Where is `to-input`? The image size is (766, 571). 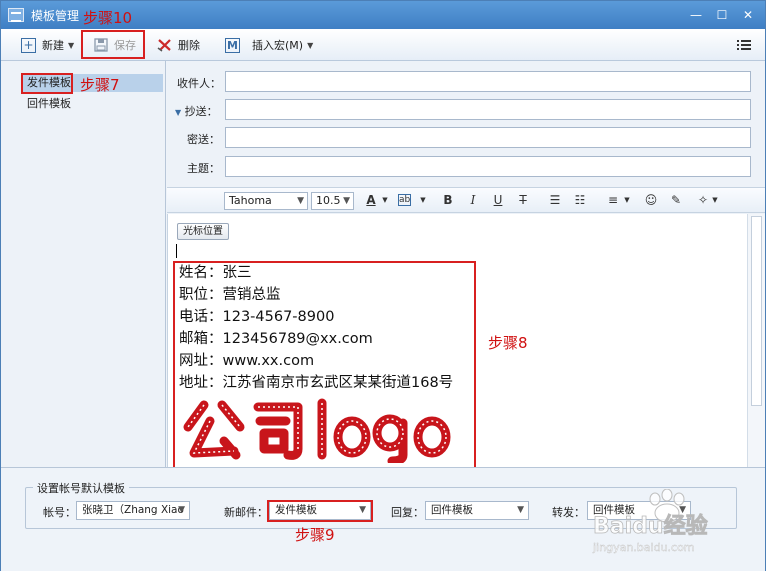
to-input is located at coordinates (488, 81).